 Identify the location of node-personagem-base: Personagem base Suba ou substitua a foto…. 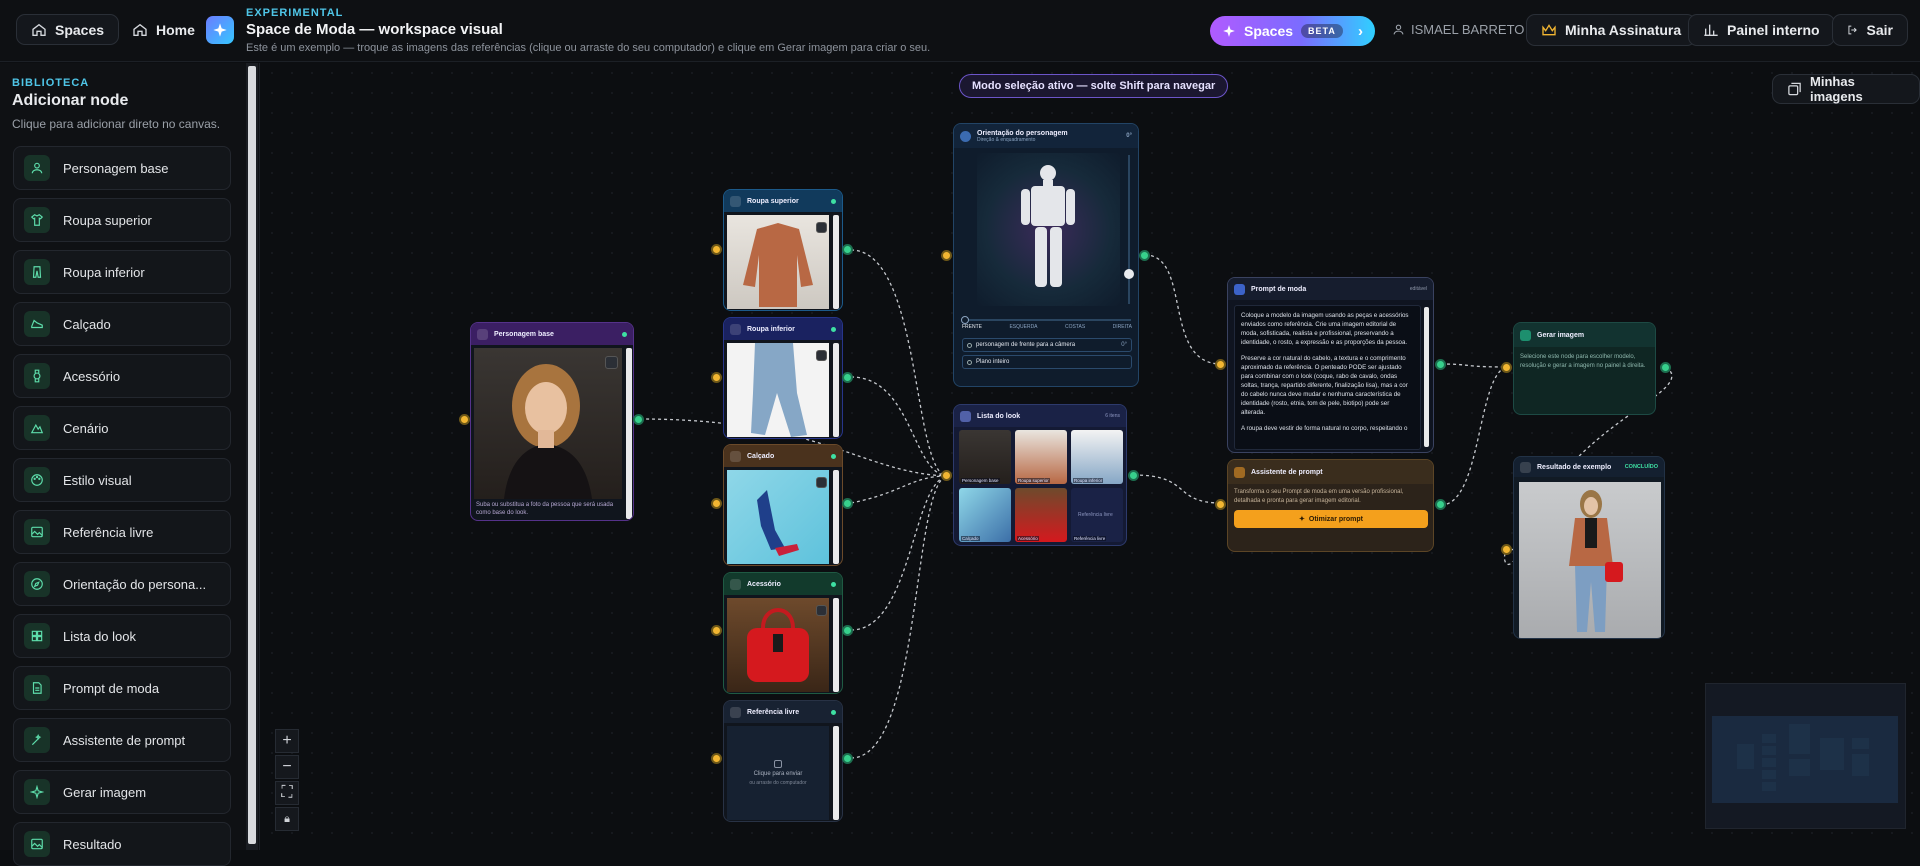
(552, 421).